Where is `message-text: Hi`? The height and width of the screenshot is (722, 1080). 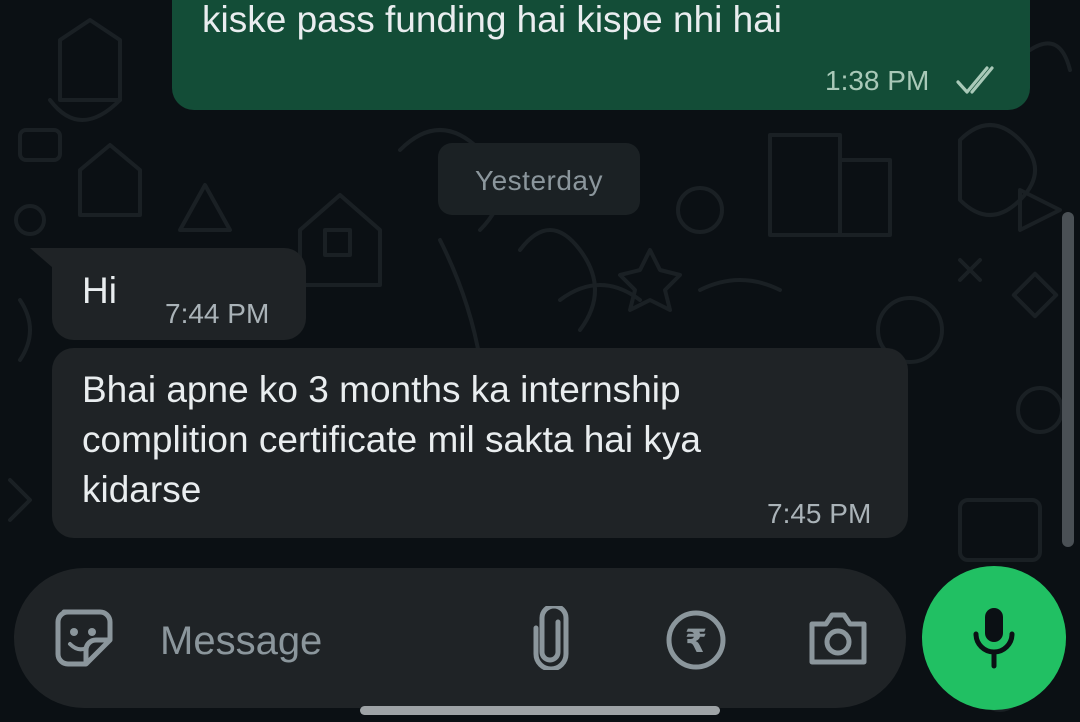
message-text: Hi is located at coordinates (99, 290).